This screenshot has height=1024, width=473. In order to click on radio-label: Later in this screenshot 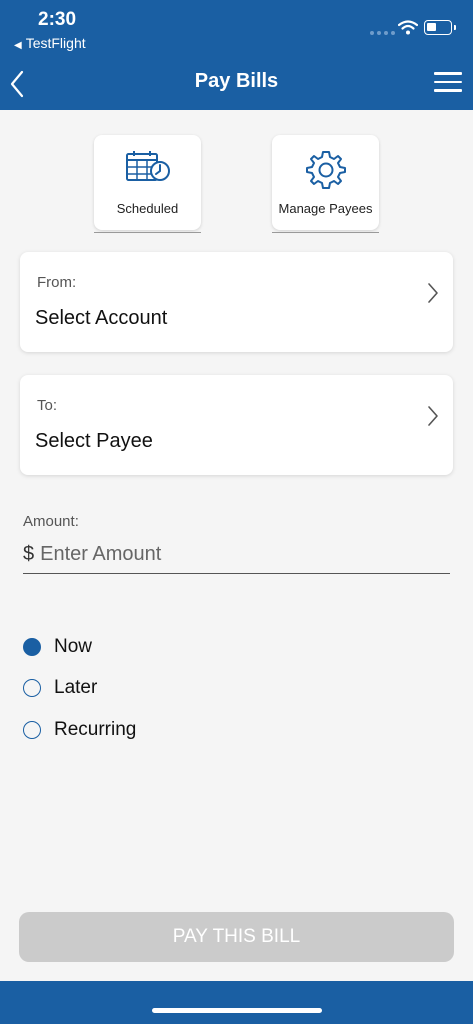, I will do `click(76, 687)`.